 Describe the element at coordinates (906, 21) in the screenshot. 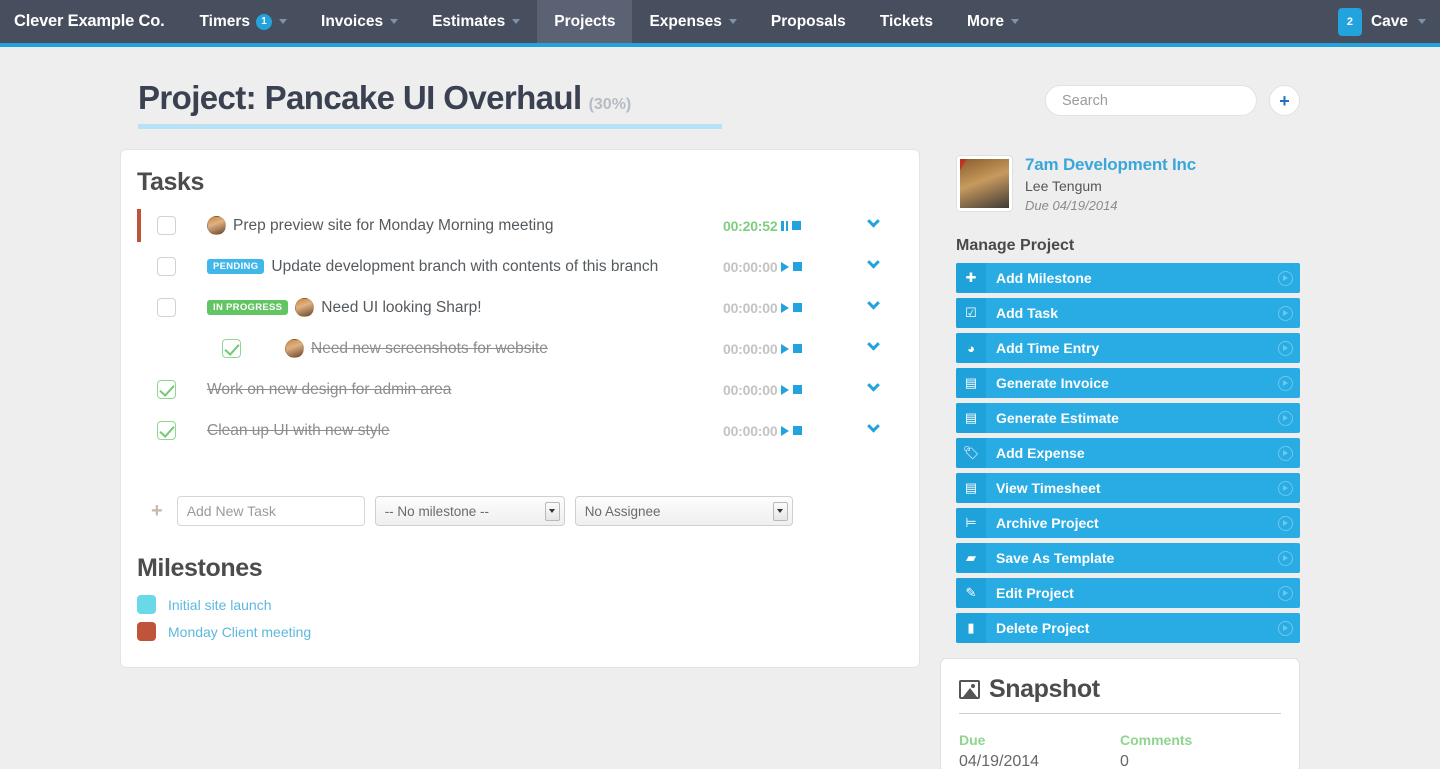

I see `nav-item-tickets: Tickets` at that location.